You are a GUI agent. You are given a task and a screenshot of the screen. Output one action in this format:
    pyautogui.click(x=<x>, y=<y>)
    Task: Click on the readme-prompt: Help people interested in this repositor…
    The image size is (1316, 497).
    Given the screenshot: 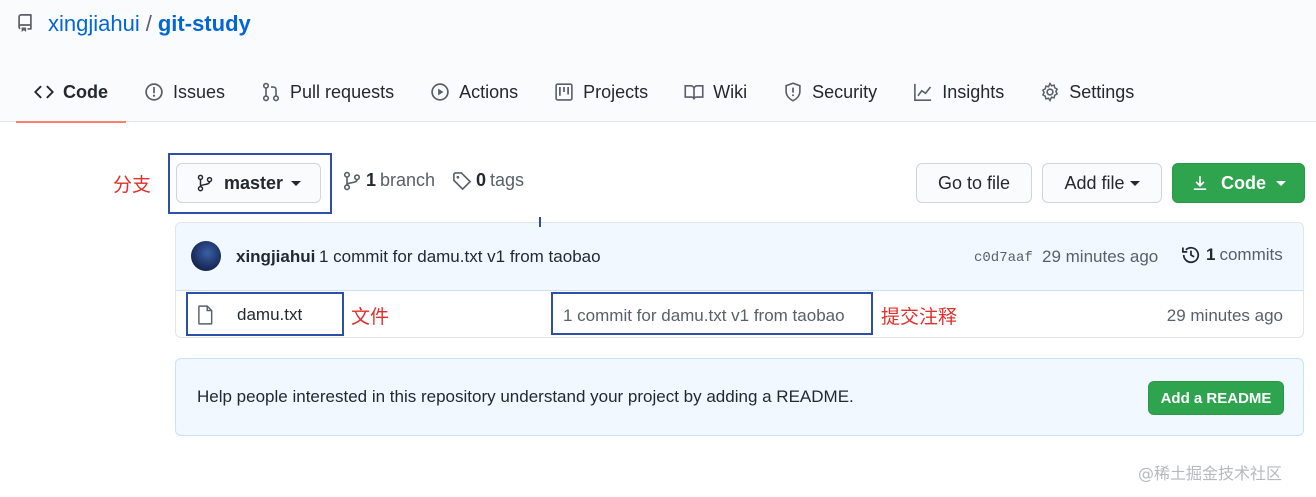 What is the action you would take?
    pyautogui.click(x=739, y=397)
    